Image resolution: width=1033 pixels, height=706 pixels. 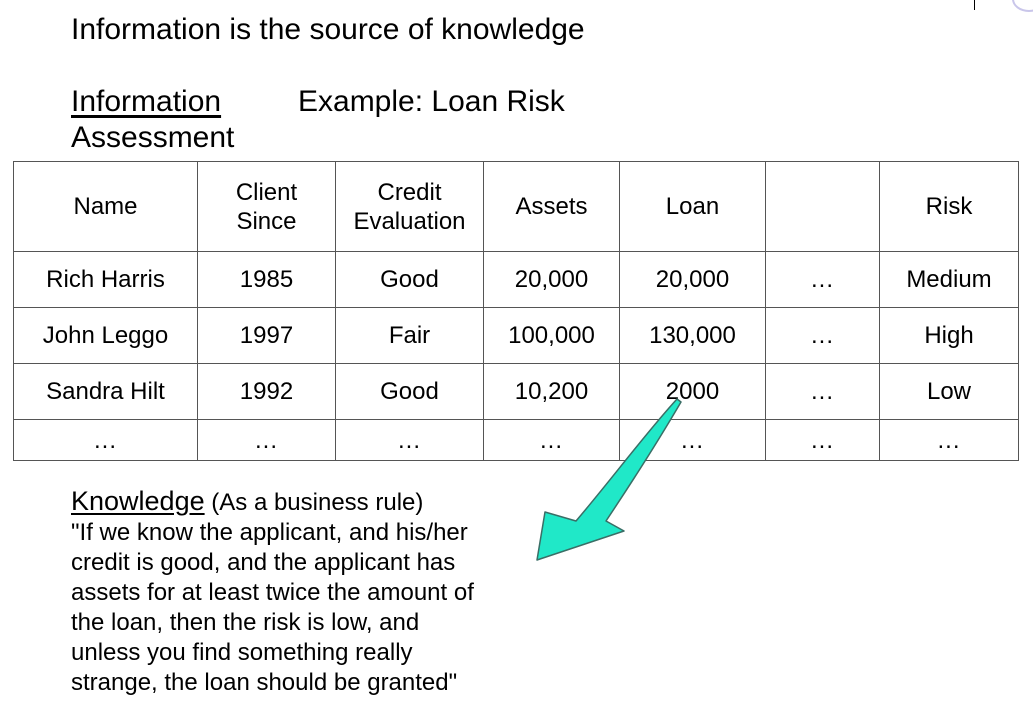 I want to click on cell-name: John Leggo, so click(x=105, y=335).